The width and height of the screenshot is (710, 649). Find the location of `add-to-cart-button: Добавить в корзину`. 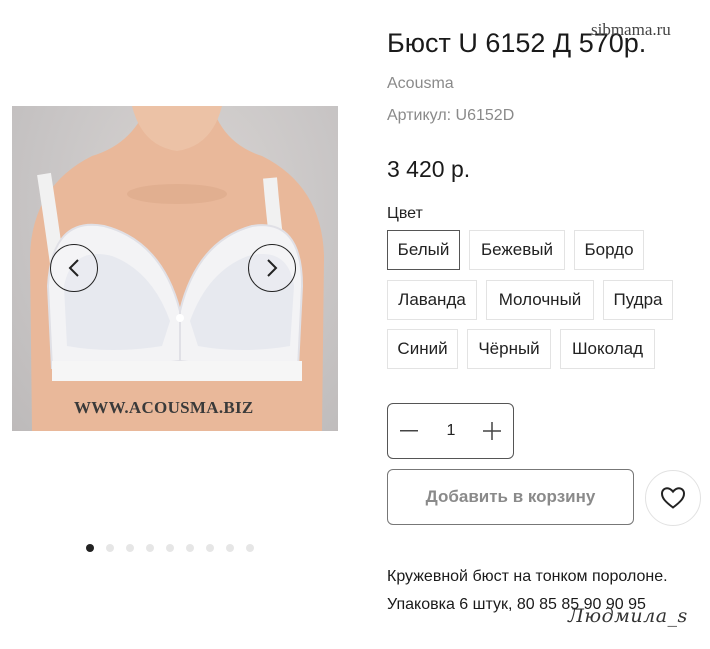

add-to-cart-button: Добавить в корзину is located at coordinates (510, 497).